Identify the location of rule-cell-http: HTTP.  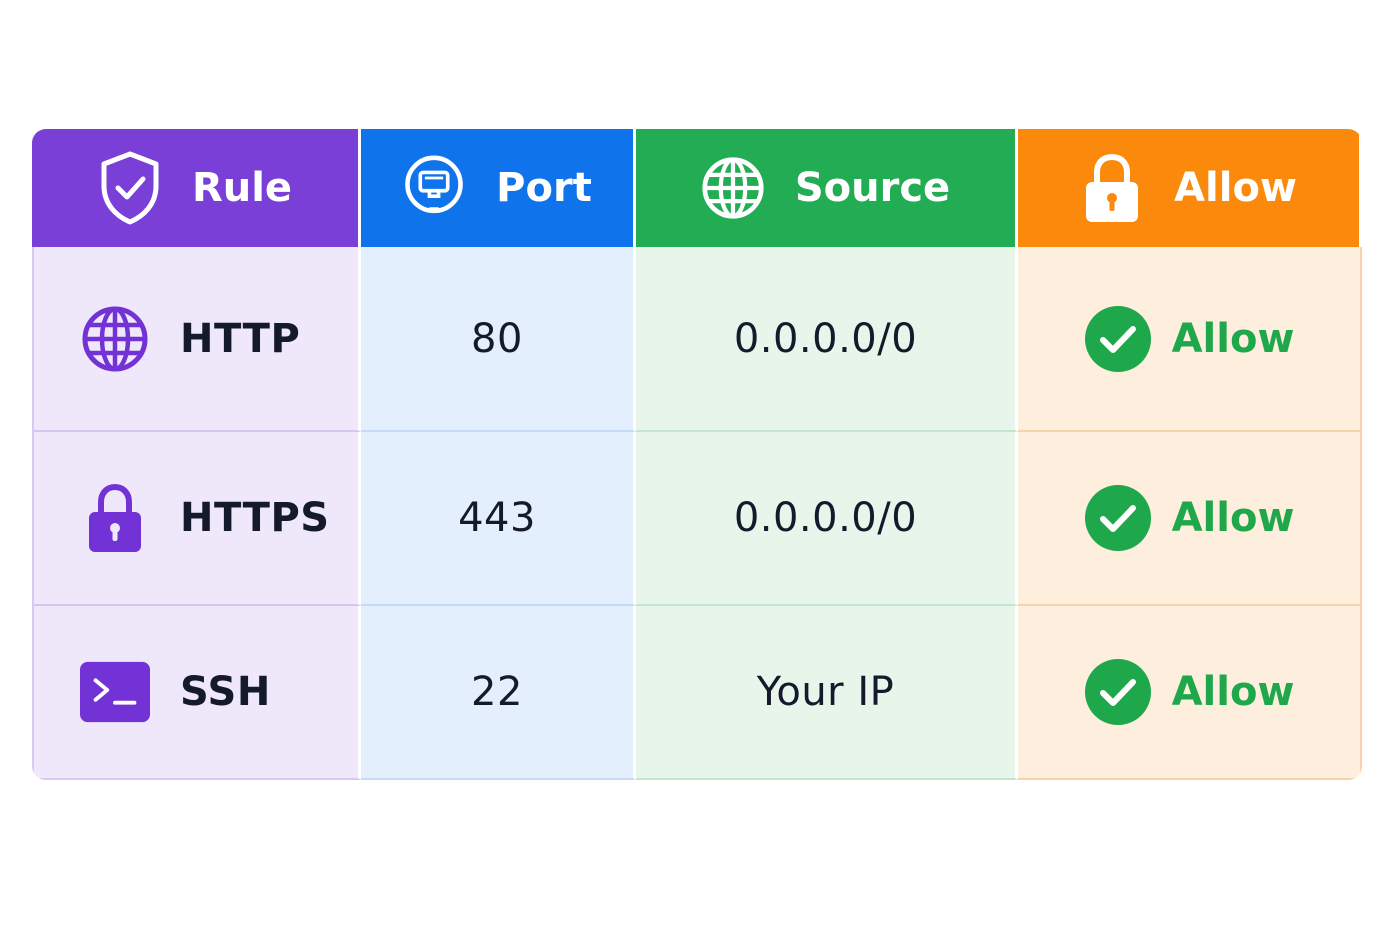
(196, 339).